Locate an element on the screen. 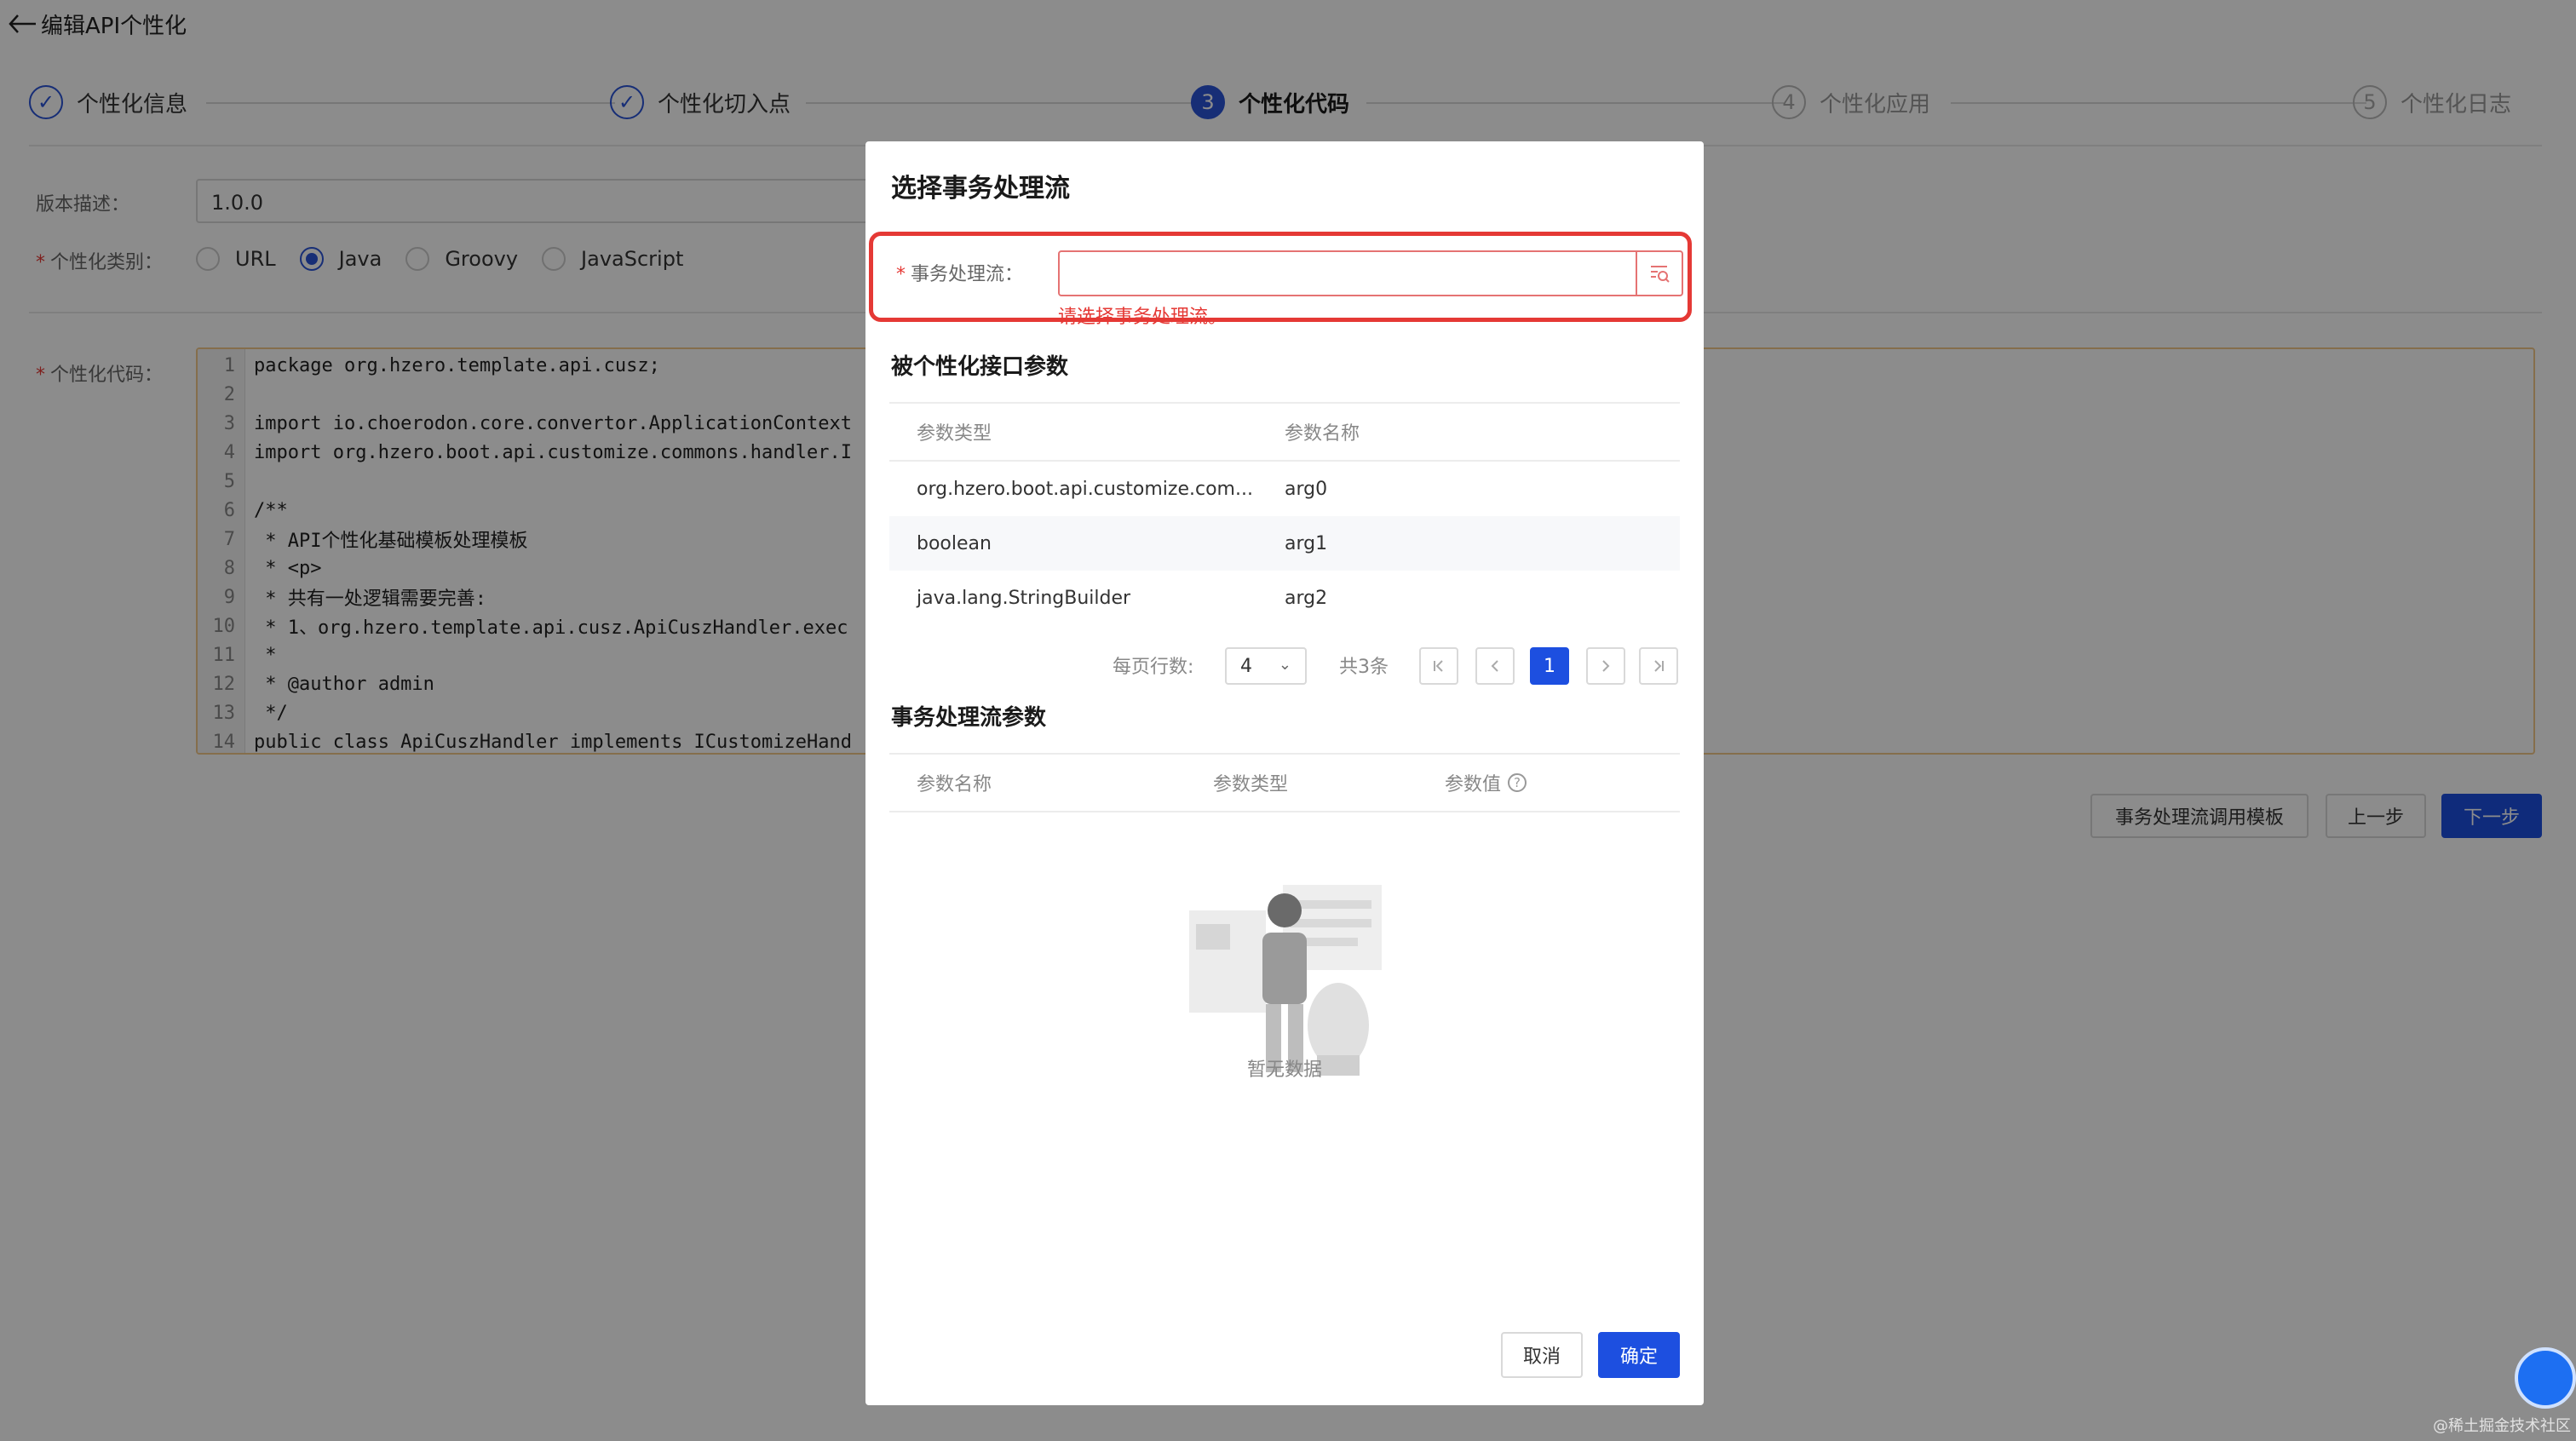 The image size is (2576, 1441). cancel-button: 取消 is located at coordinates (1542, 1355).